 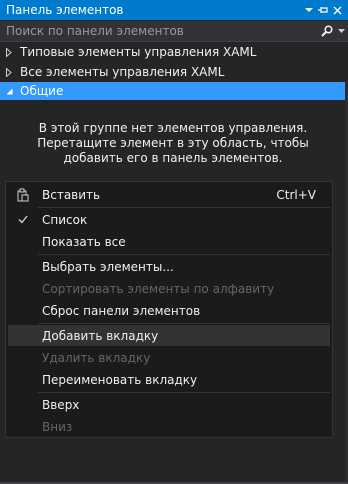 I want to click on toolbox-search-bar, so click(x=174, y=31).